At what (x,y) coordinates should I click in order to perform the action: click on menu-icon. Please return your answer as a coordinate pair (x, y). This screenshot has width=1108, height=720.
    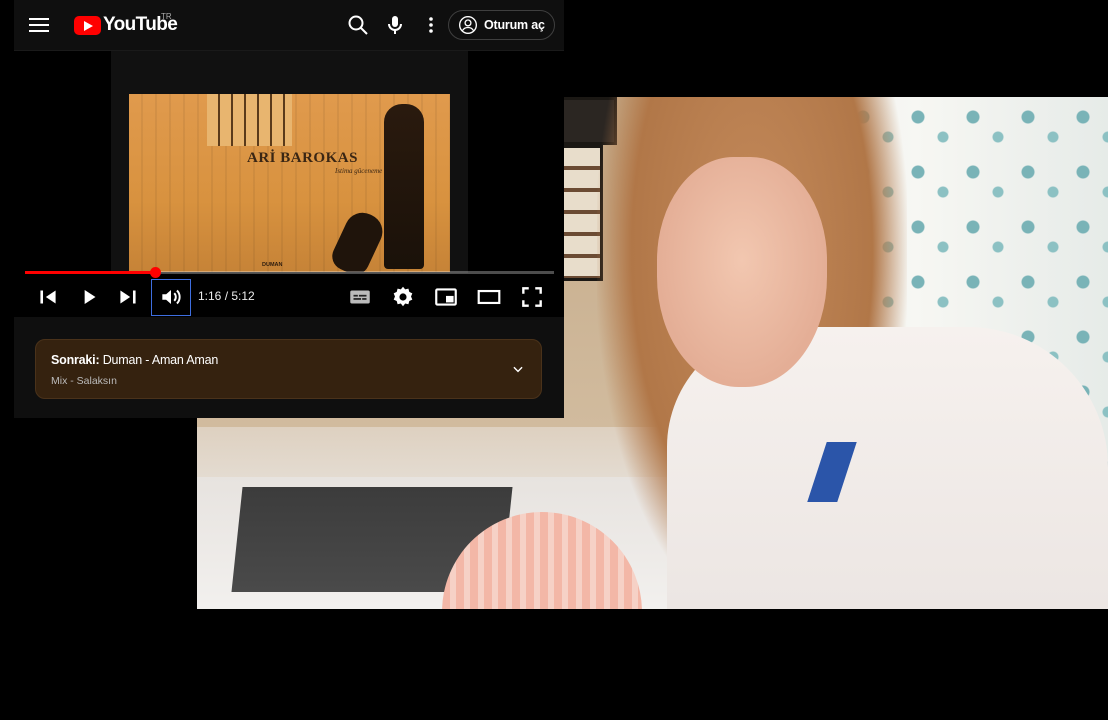
    Looking at the image, I should click on (39, 25).